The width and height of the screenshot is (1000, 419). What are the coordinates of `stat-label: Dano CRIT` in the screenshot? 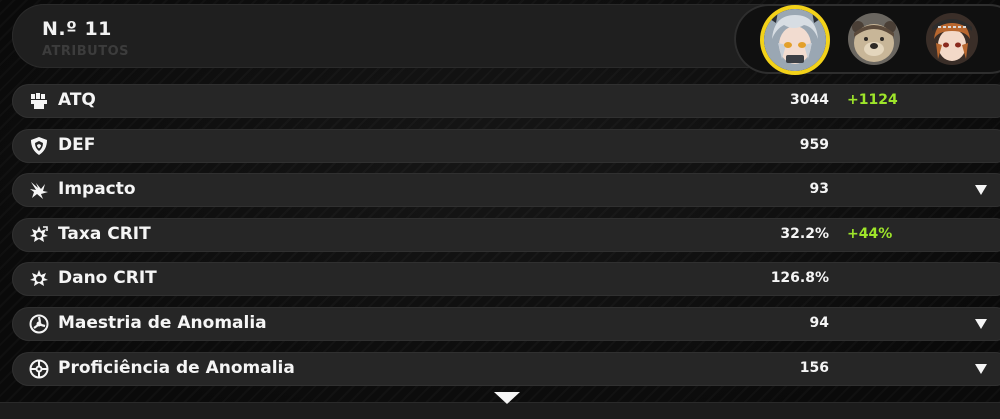 It's located at (107, 278).